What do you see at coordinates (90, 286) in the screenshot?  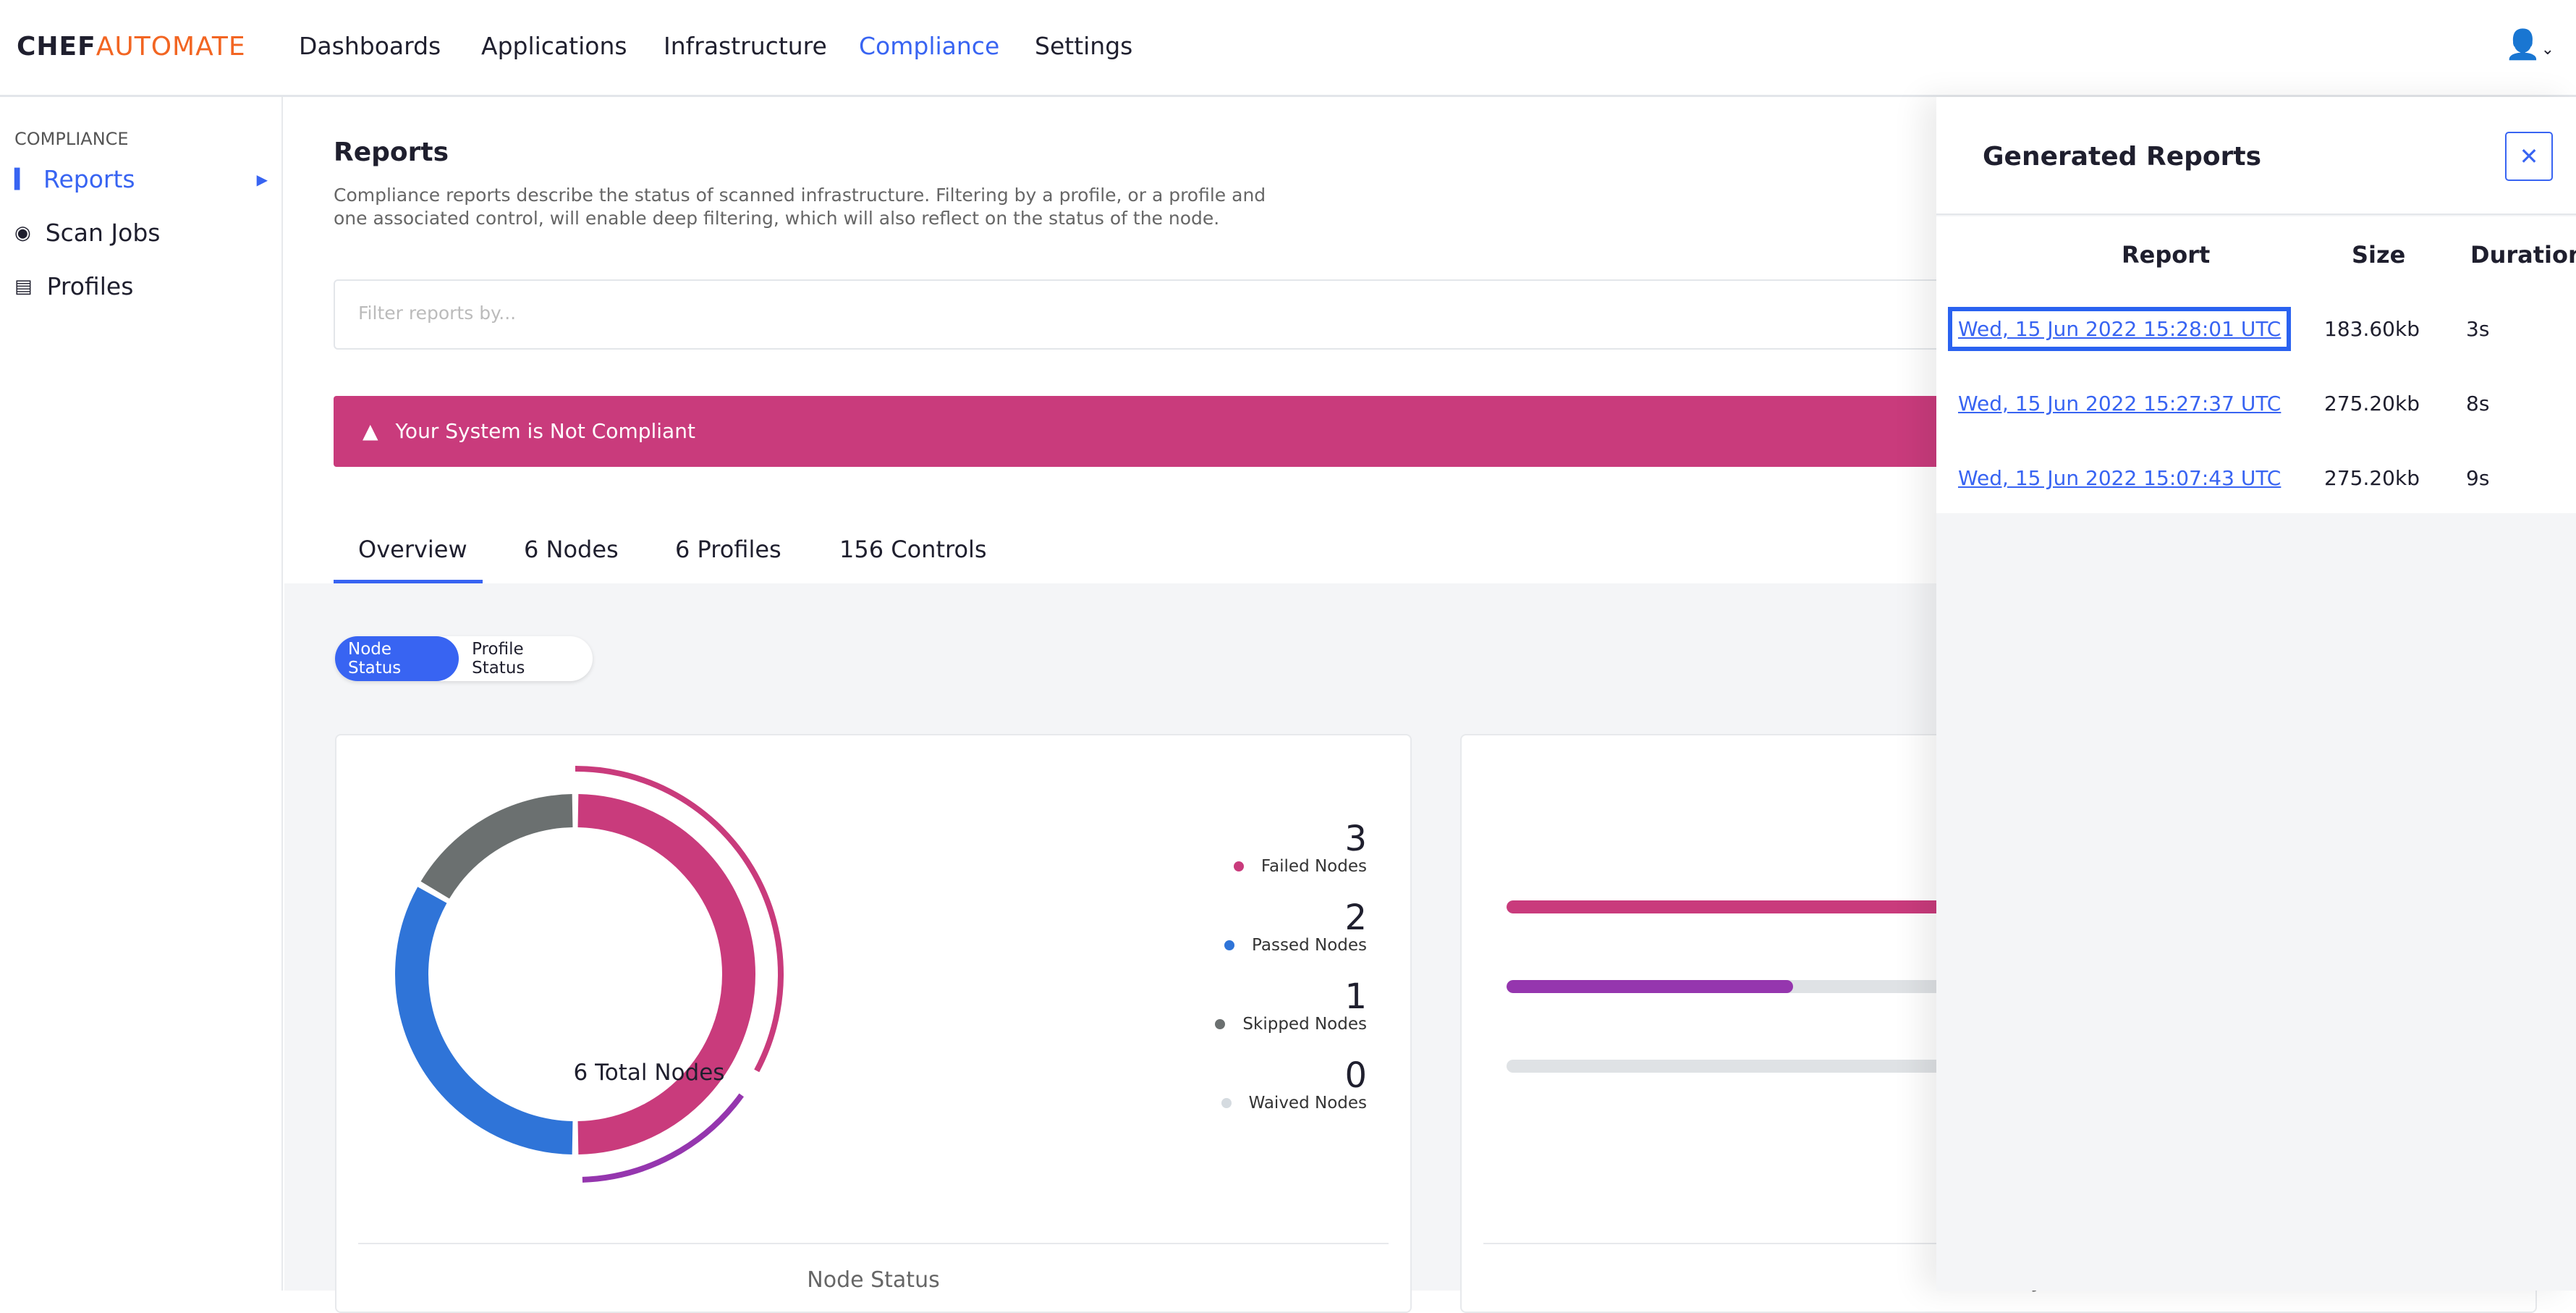 I see `sidebar-item-label: Profiles` at bounding box center [90, 286].